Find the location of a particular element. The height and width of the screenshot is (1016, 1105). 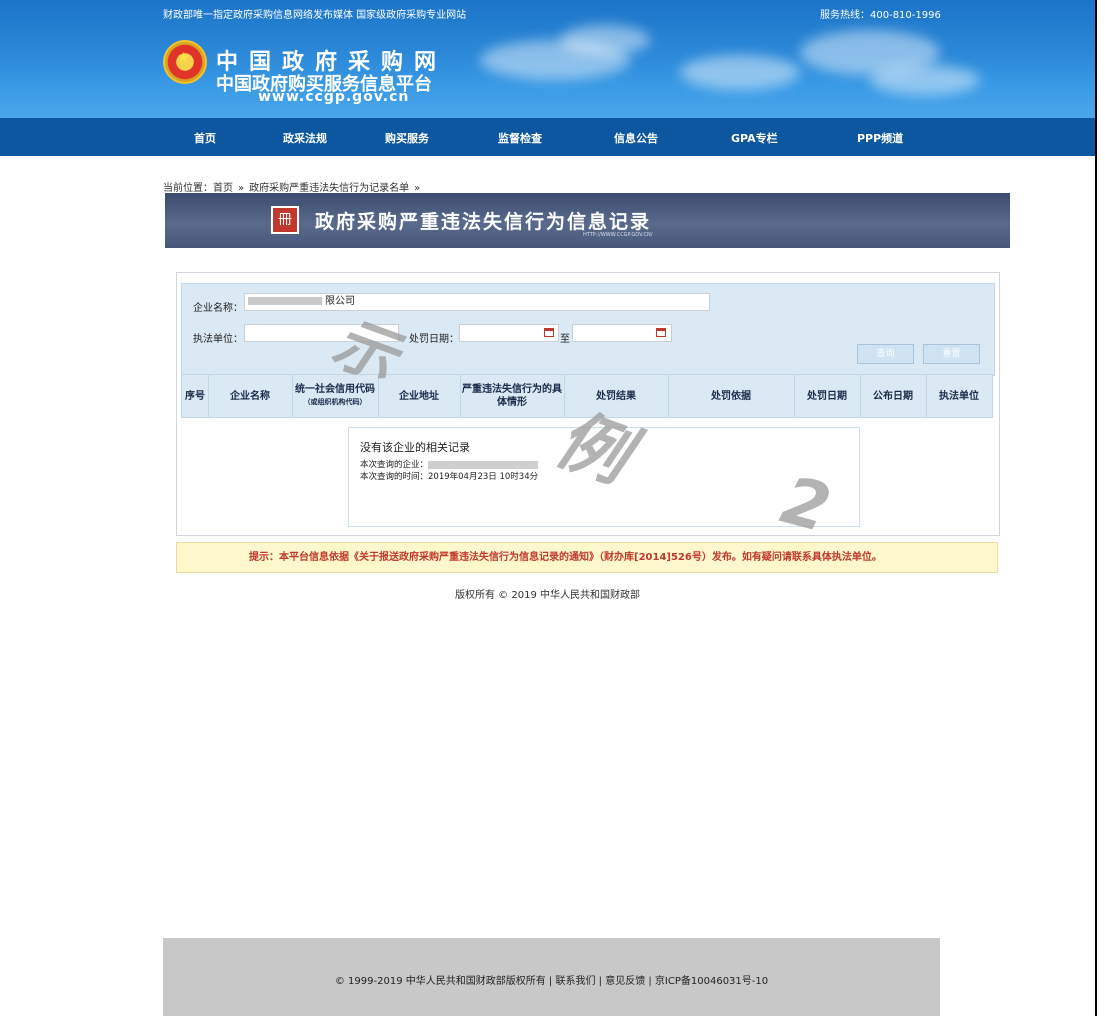

star-icon: ★ is located at coordinates (183, 58).